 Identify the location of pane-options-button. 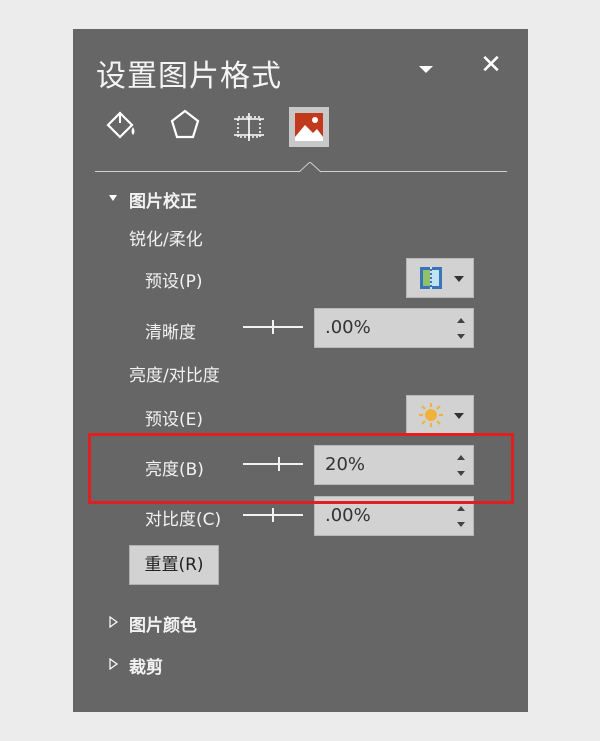
(426, 69).